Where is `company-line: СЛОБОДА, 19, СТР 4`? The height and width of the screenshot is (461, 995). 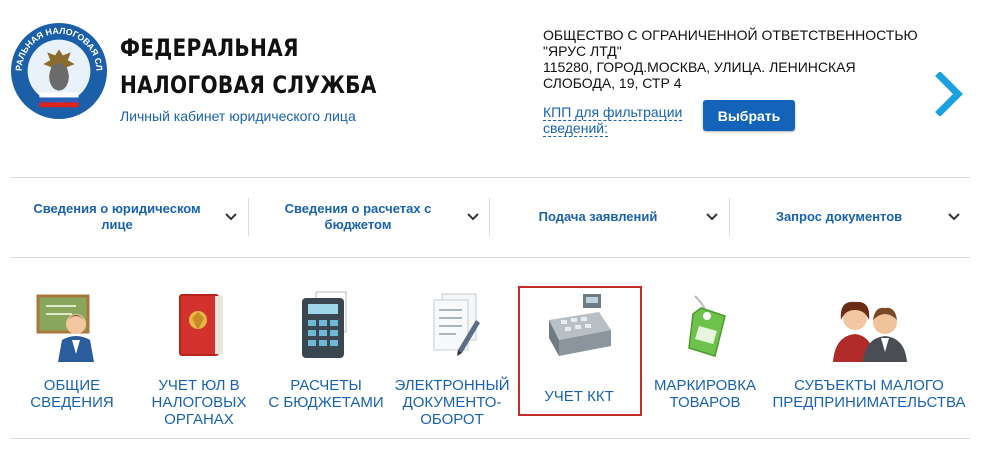 company-line: СЛОБОДА, 19, СТР 4 is located at coordinates (612, 83).